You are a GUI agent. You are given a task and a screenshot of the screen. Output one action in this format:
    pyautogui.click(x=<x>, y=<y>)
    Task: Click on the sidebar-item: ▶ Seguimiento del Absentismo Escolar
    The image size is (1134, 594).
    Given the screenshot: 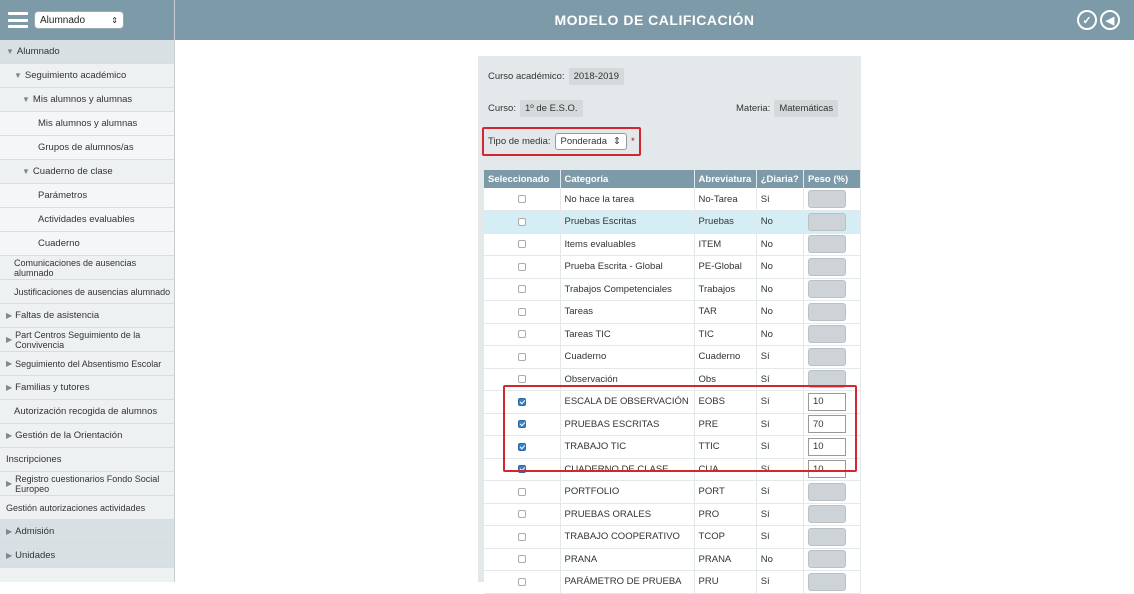 What is the action you would take?
    pyautogui.click(x=87, y=364)
    